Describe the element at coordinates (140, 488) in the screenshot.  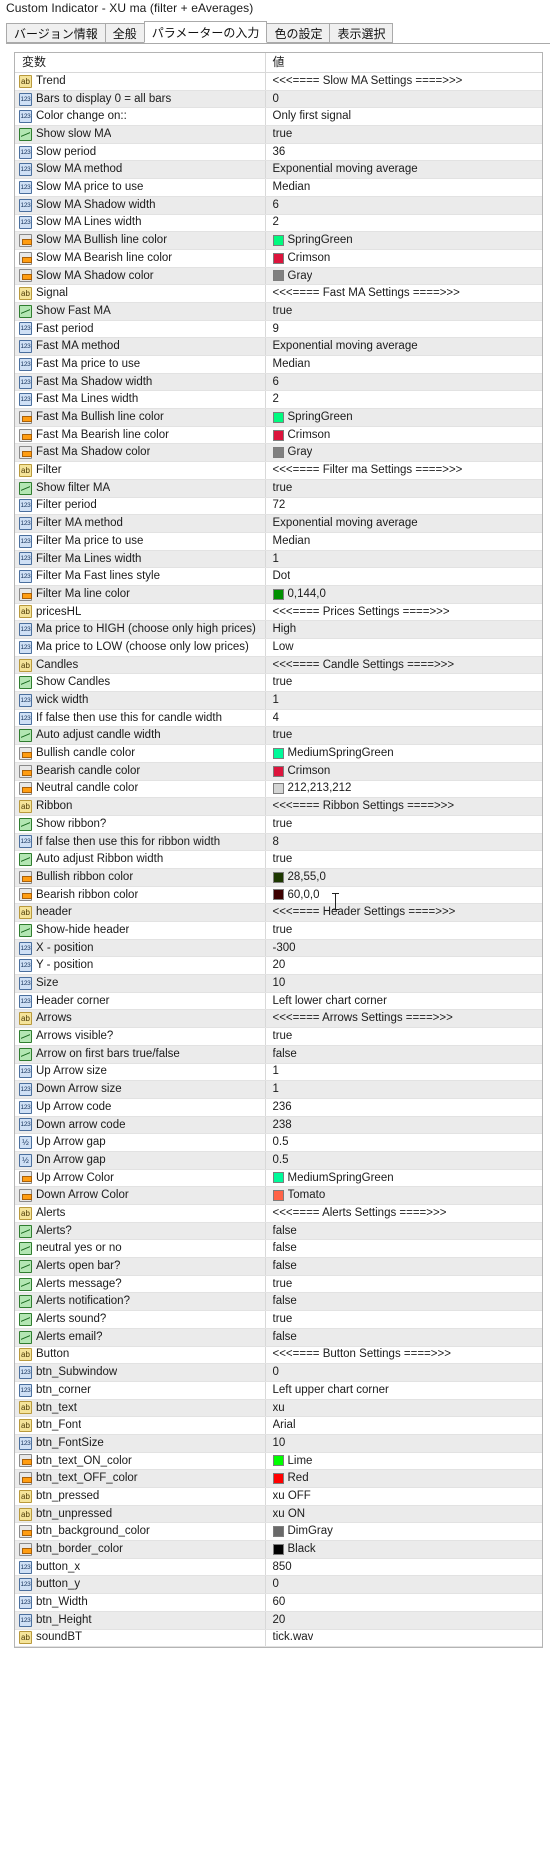
I see `parameter-name-cell: Show filter MA` at that location.